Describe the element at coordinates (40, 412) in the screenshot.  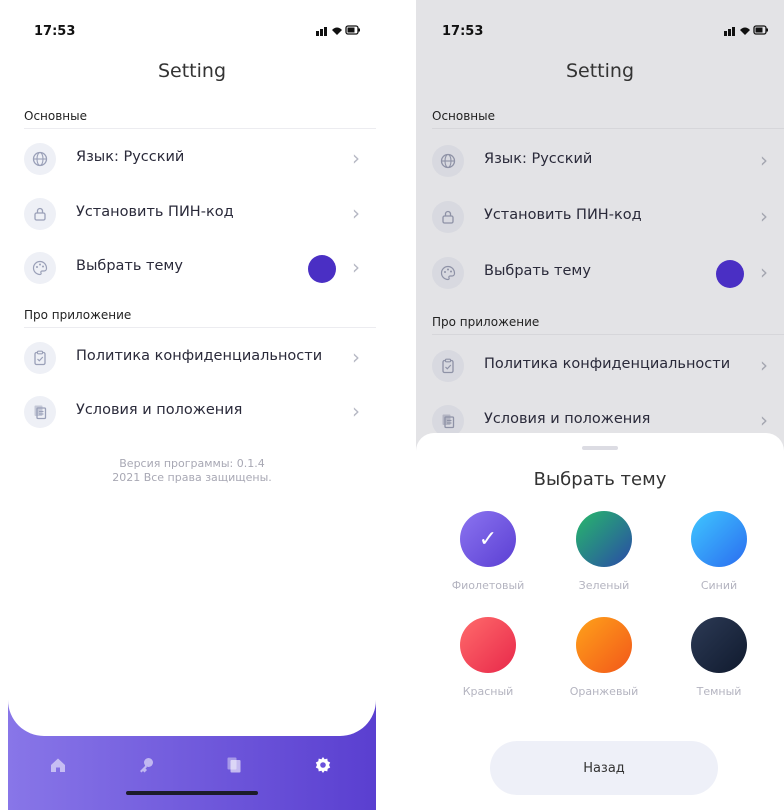
I see `document-icon` at that location.